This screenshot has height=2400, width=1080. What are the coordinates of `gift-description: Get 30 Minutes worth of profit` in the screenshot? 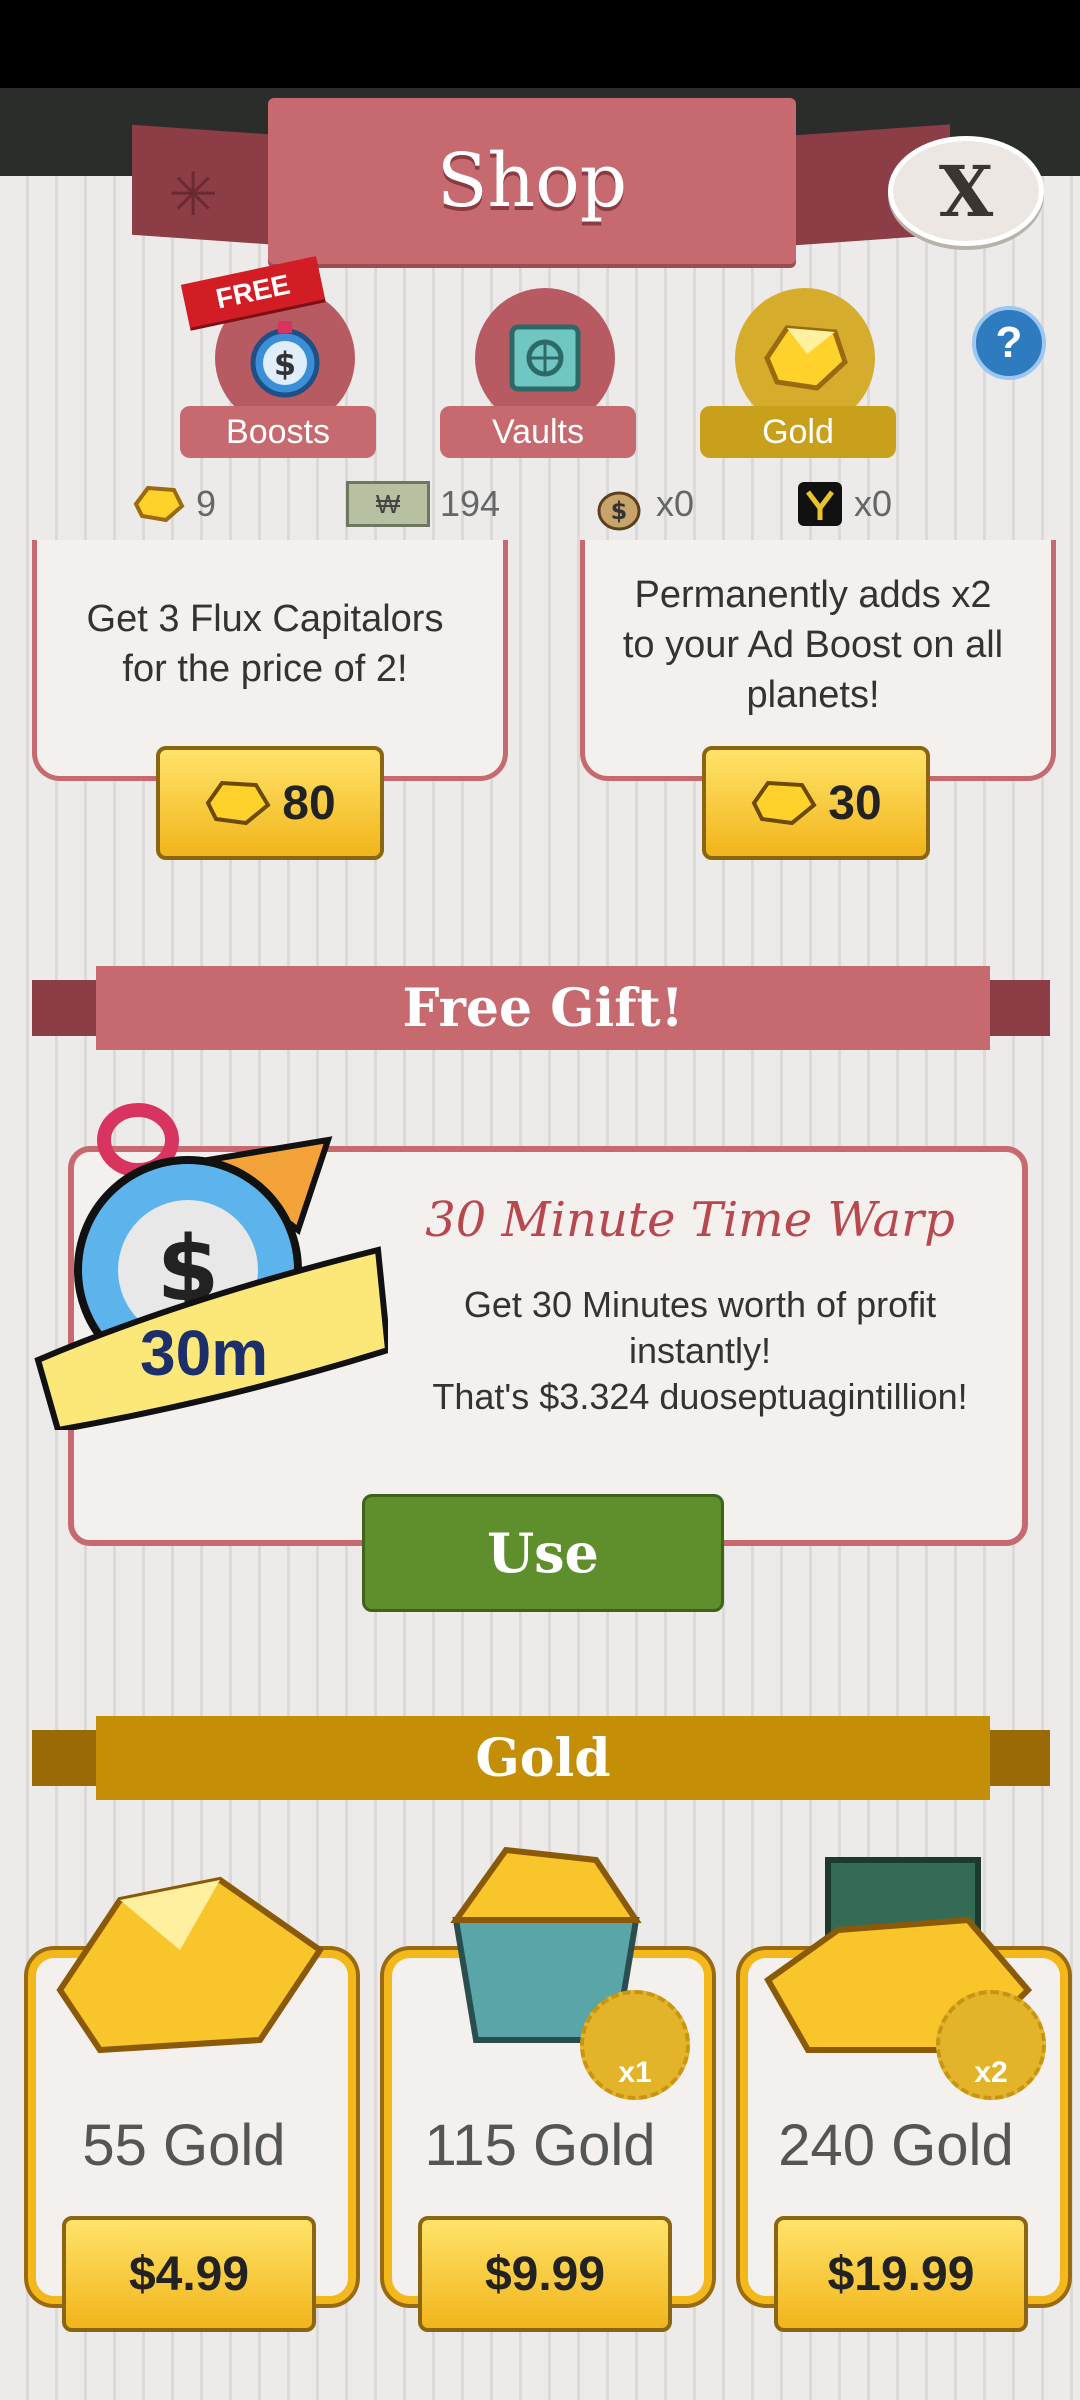 It's located at (700, 1304).